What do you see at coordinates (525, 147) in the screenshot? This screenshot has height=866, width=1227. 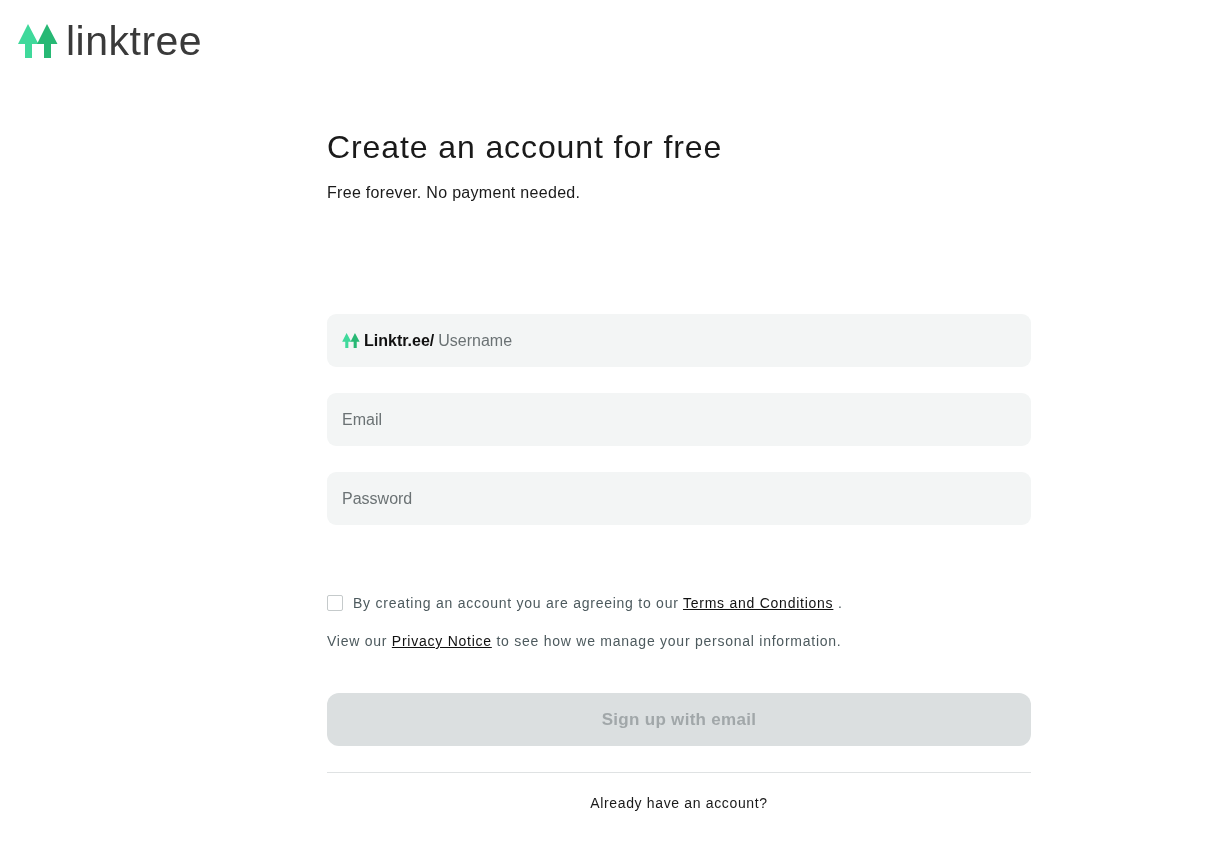 I see `page-title: Create an account for free` at bounding box center [525, 147].